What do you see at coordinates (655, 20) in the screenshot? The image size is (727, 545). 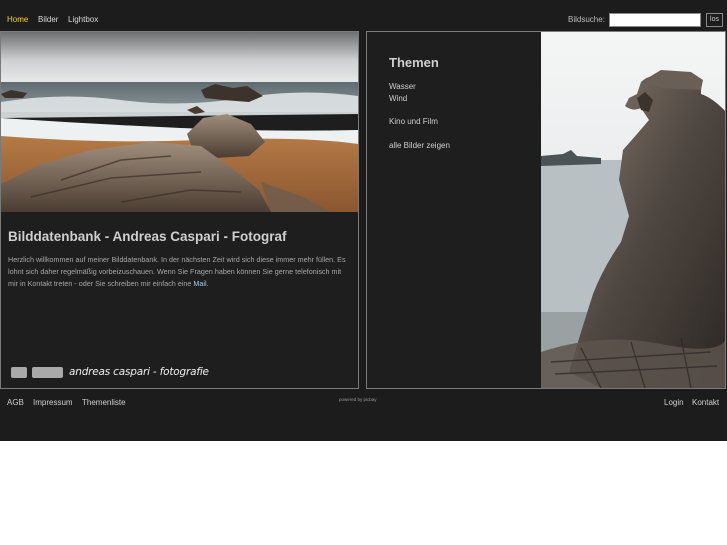 I see `search-input` at bounding box center [655, 20].